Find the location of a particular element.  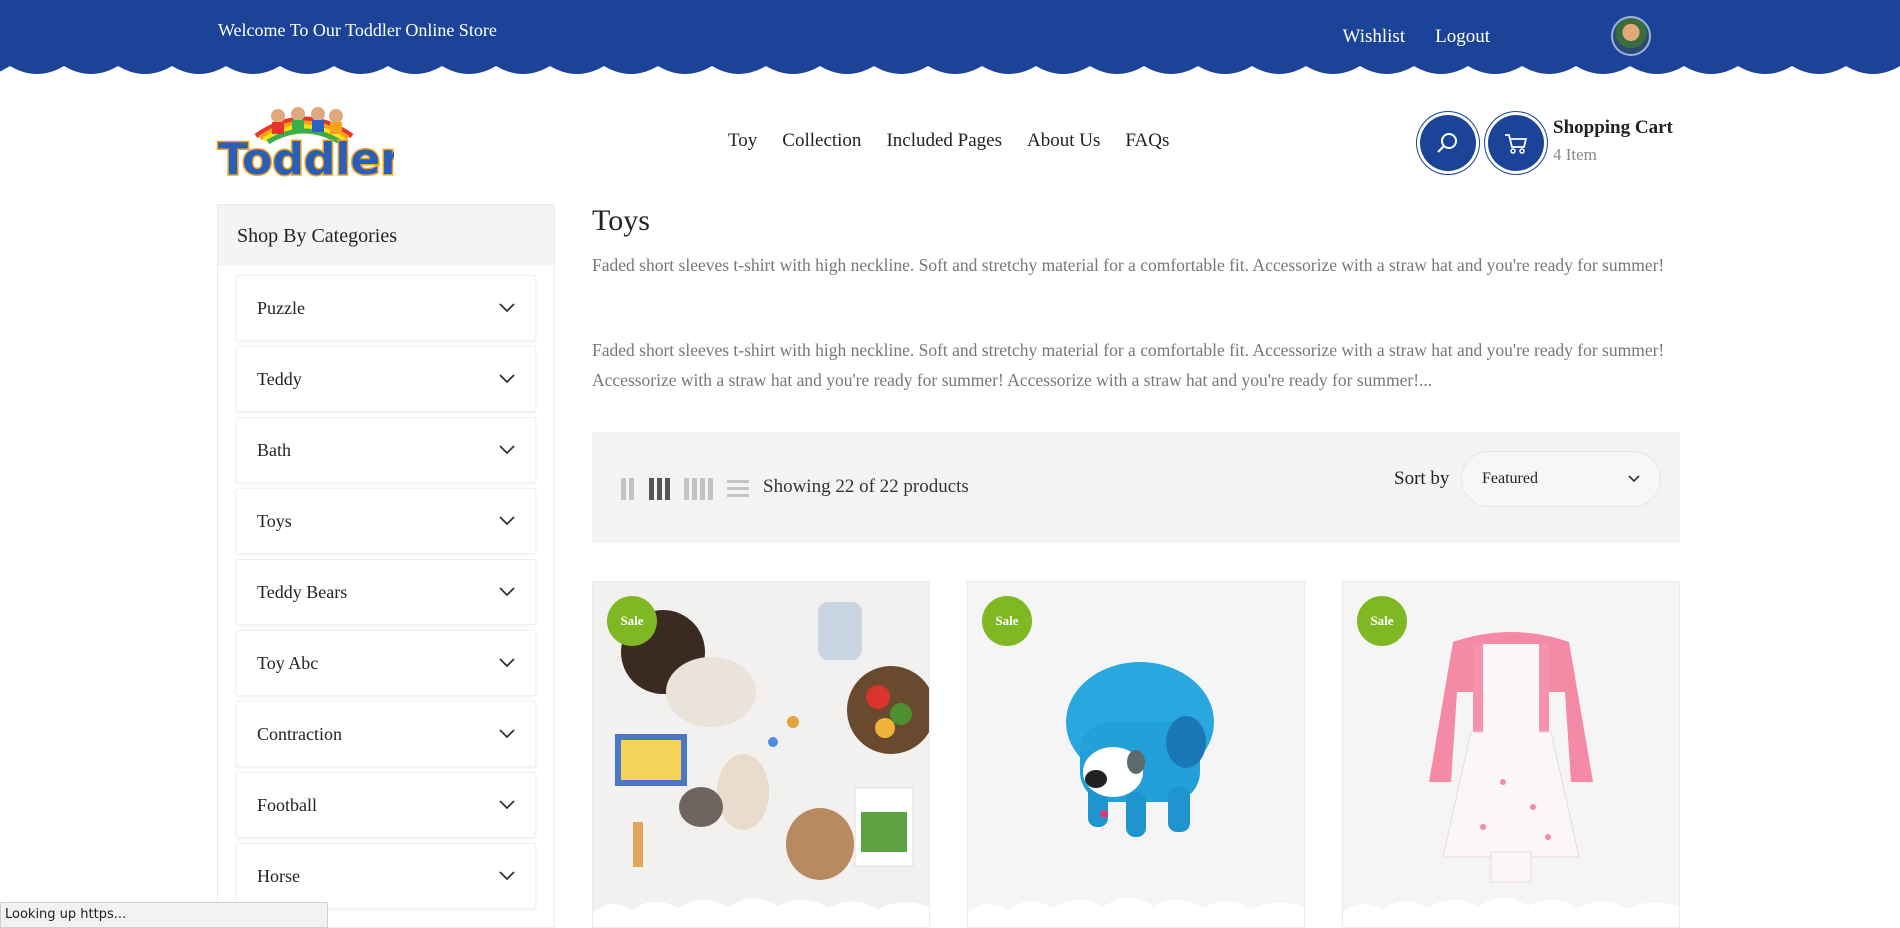

sort-label: Sort by is located at coordinates (1422, 478).